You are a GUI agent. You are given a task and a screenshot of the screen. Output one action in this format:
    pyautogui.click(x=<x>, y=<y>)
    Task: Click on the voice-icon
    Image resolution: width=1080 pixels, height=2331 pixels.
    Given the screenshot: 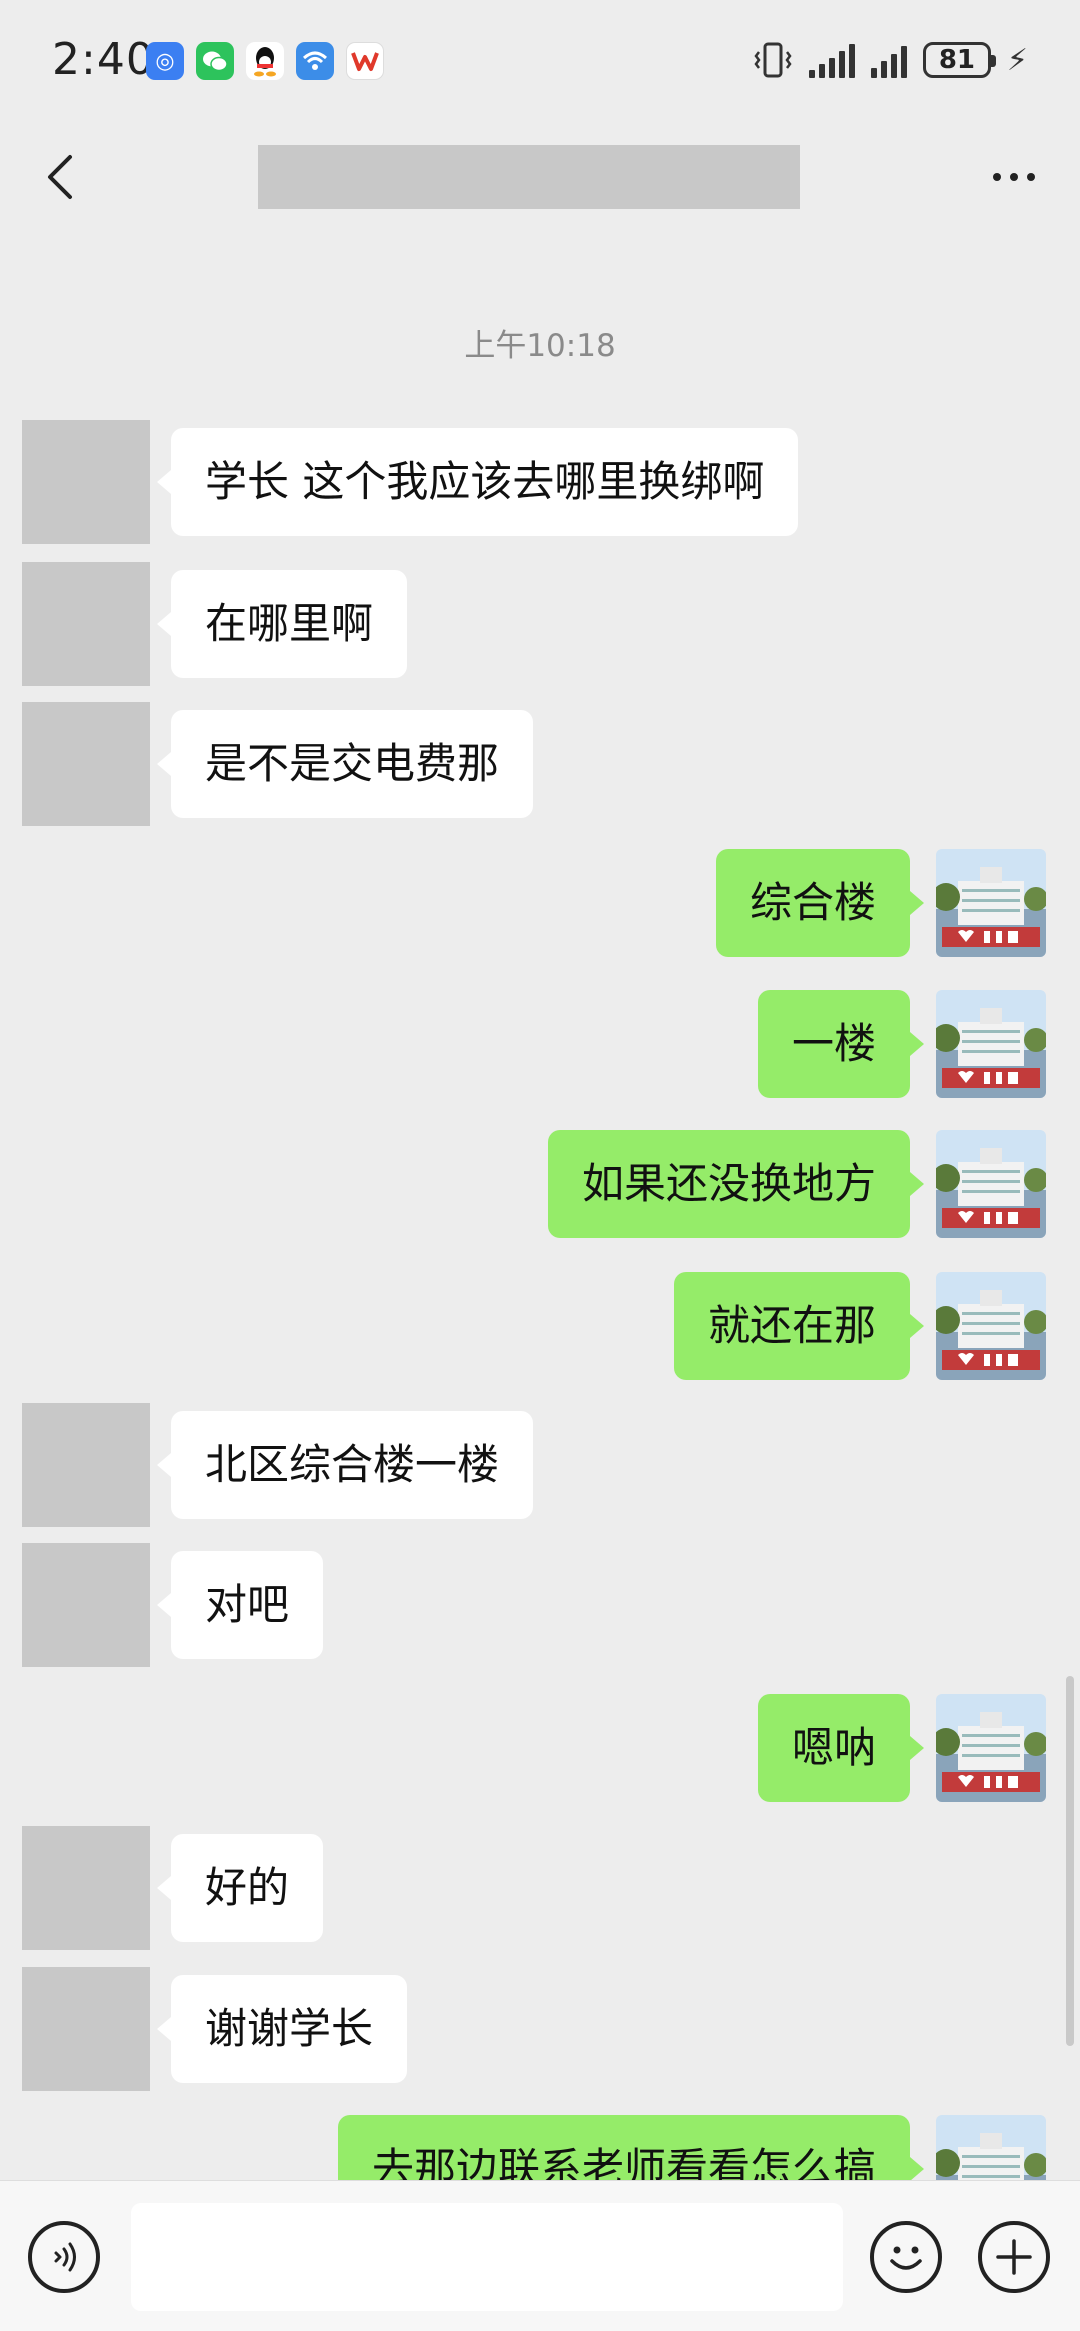 What is the action you would take?
    pyautogui.click(x=65, y=2257)
    